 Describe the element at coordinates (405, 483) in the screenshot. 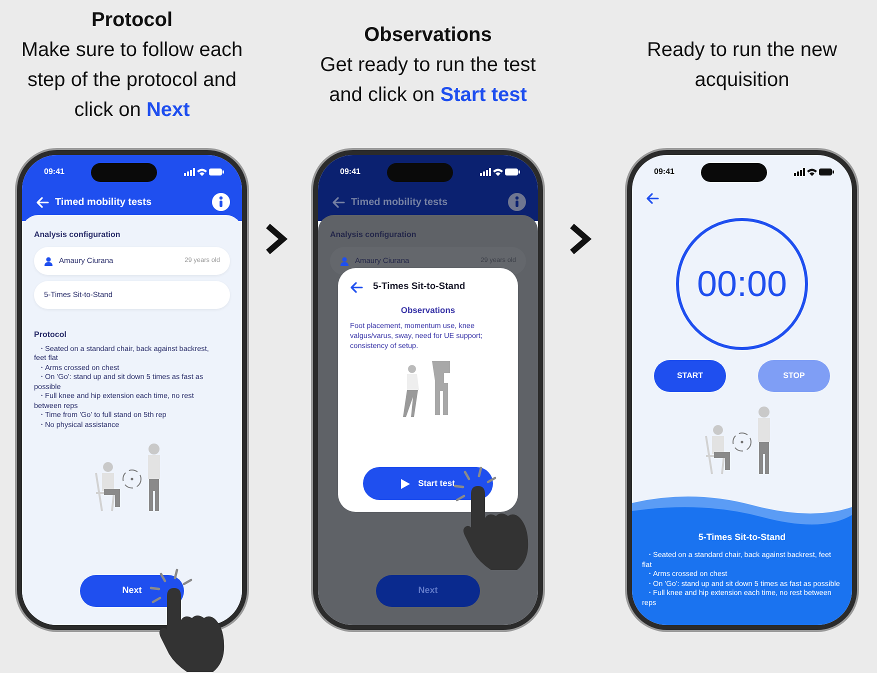

I see `play-icon` at that location.